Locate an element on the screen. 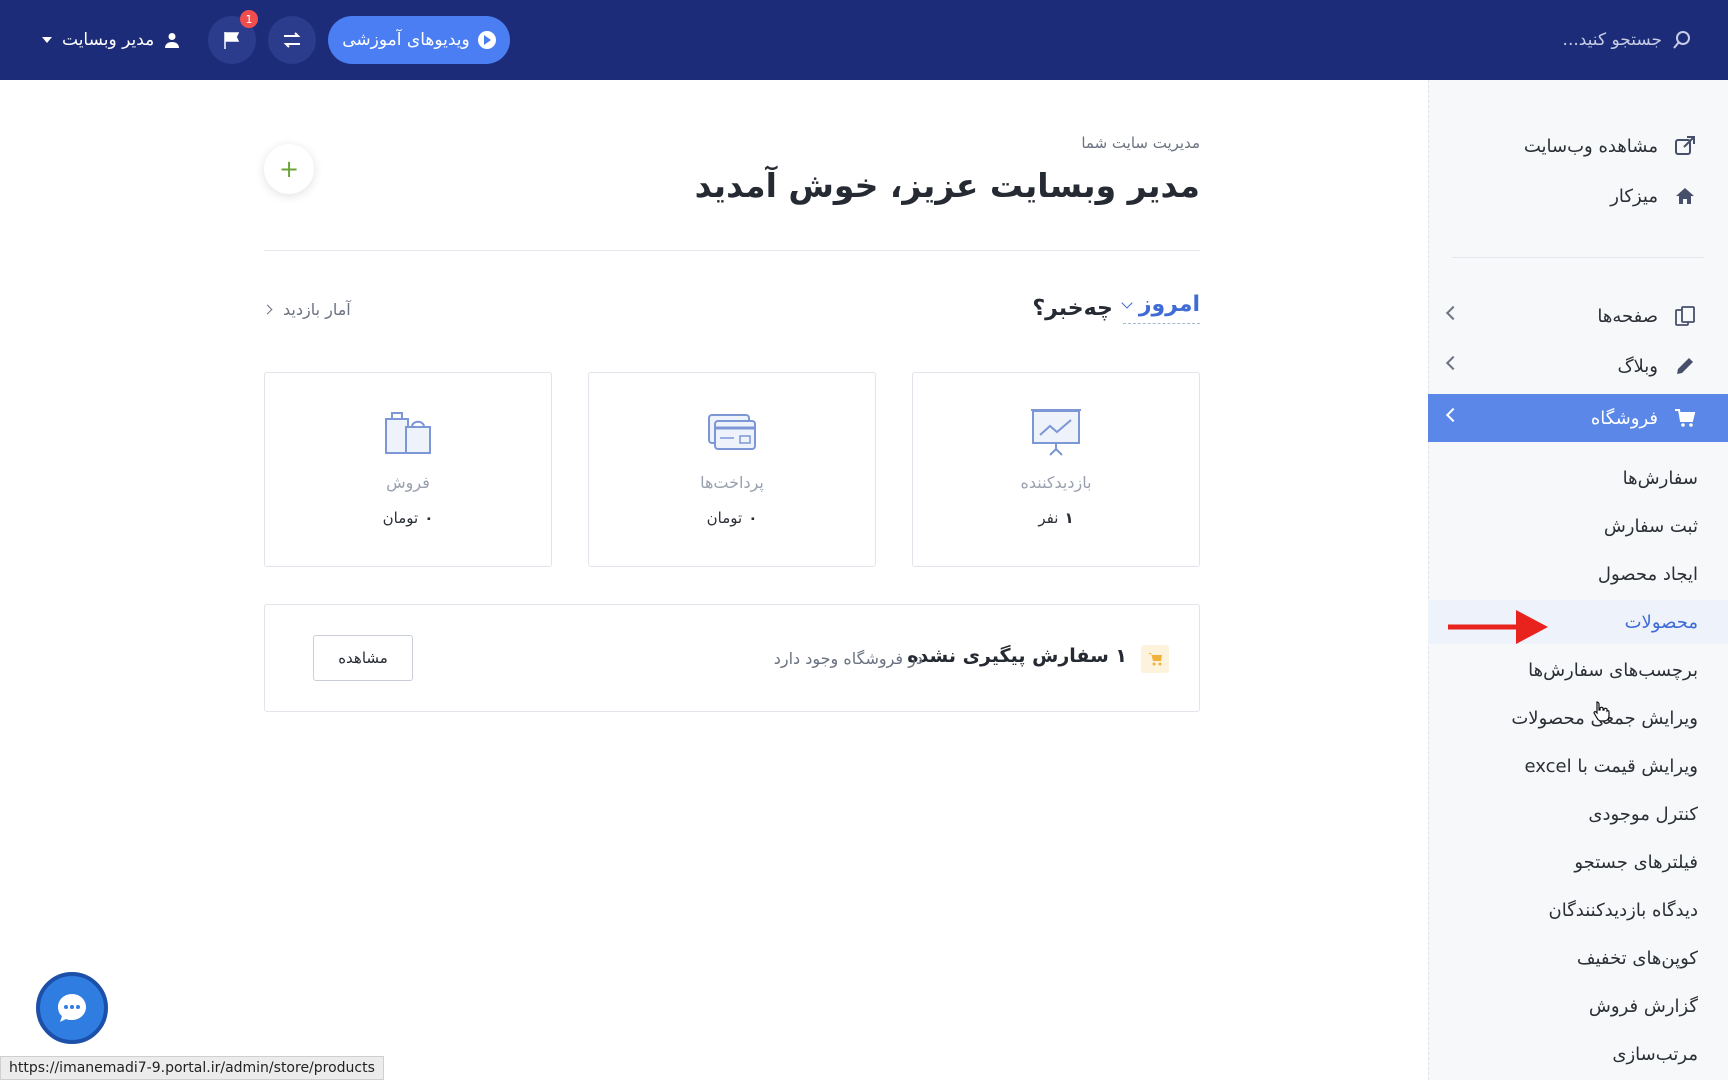 The image size is (1728, 1080). sidebar-item-label: وبلاگ is located at coordinates (1637, 366).